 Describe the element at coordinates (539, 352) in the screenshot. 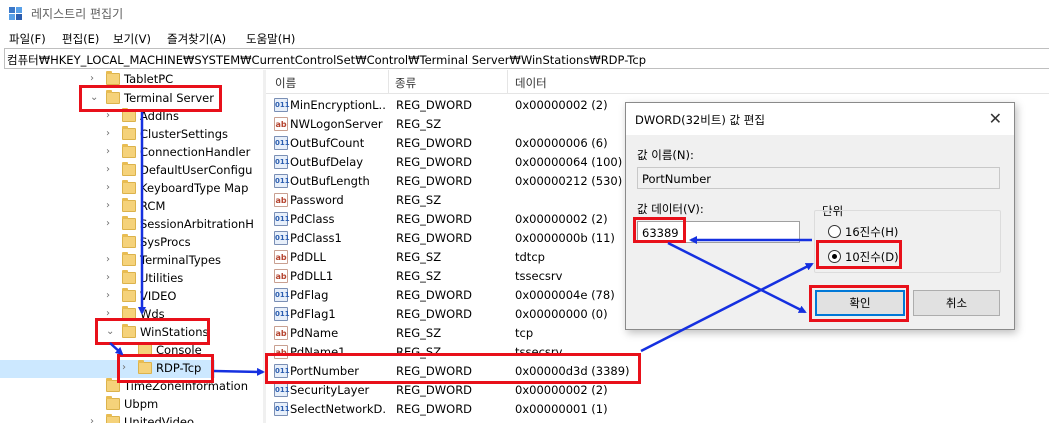

I see `value-data-cell: tssecsrv` at that location.